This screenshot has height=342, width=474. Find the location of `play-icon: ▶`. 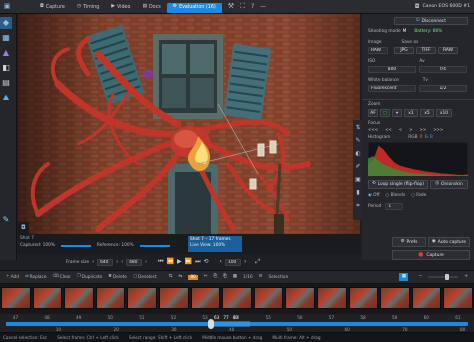

play-icon: ▶ is located at coordinates (179, 262).